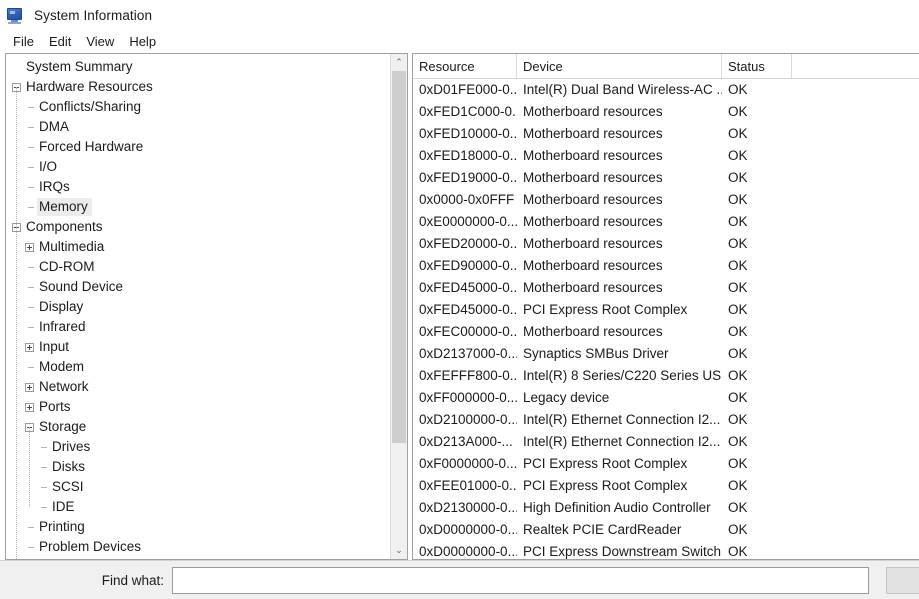 The image size is (919, 599). What do you see at coordinates (757, 66) in the screenshot?
I see `column-header-status: Status` at bounding box center [757, 66].